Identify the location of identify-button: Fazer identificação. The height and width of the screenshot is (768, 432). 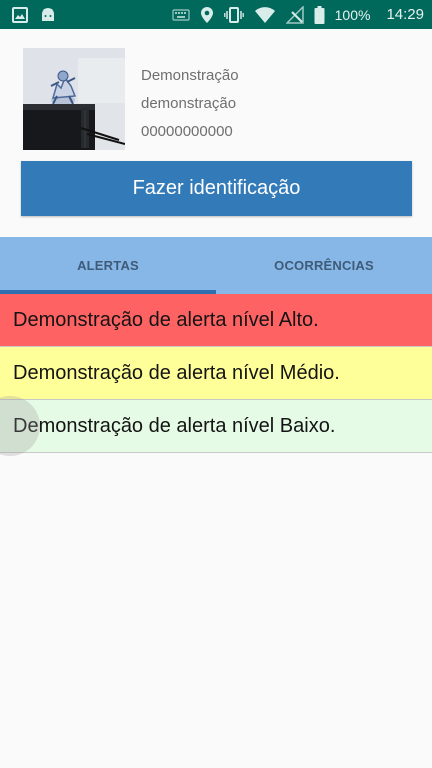
(216, 188).